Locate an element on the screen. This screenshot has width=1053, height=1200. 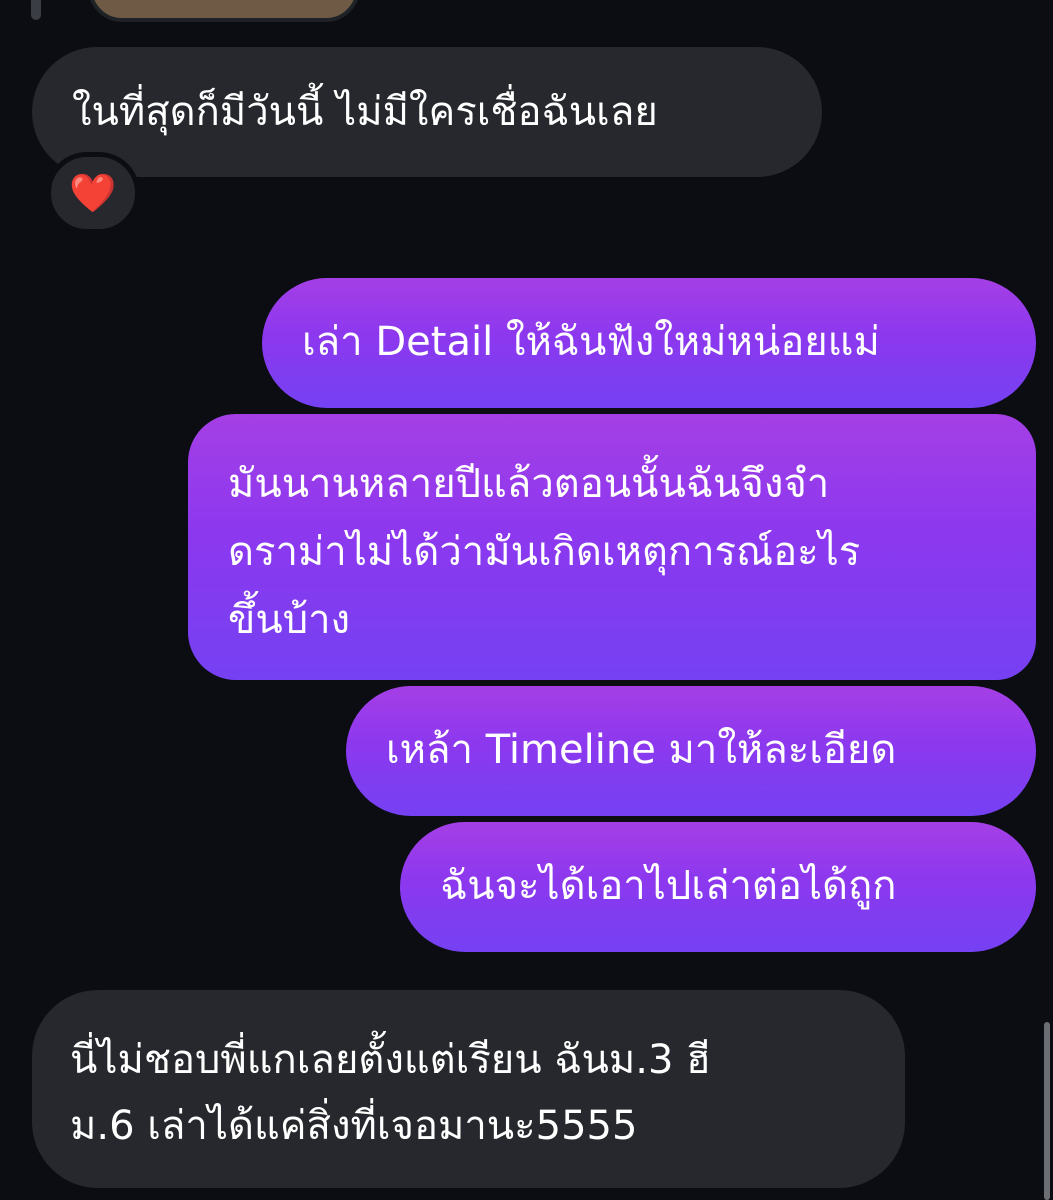
heart-icon: ❤️ is located at coordinates (93, 192).